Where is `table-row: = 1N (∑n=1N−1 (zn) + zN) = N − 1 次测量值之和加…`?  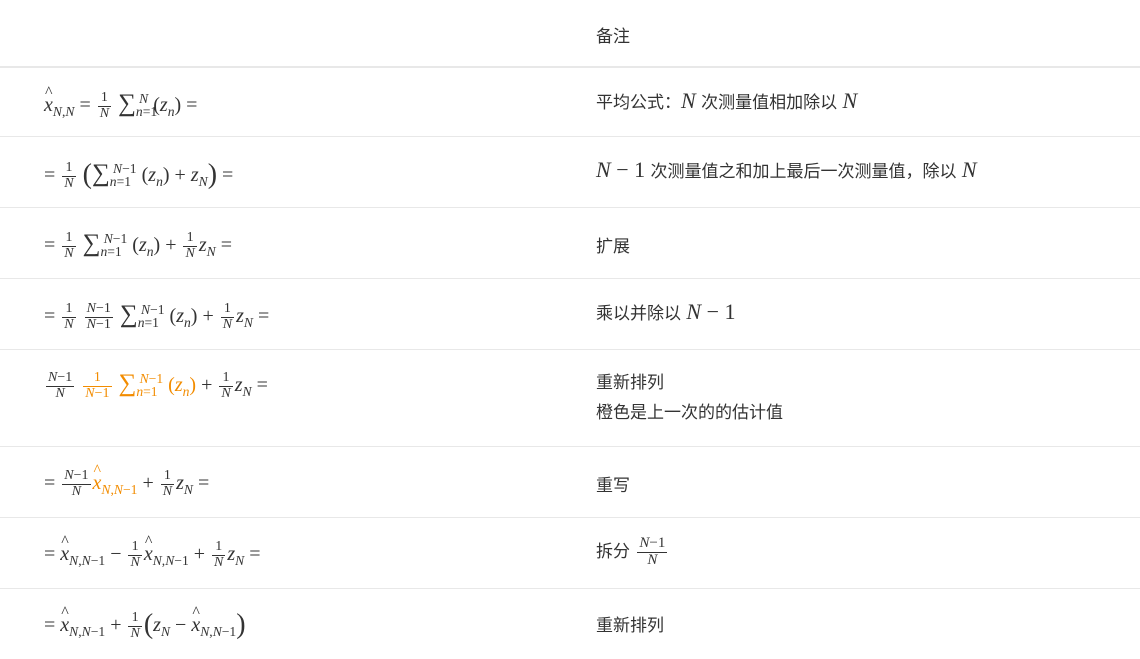
table-row: = 1N (∑n=1N−1 (zn) + zN) = N − 1 次测量值之和加… is located at coordinates (570, 172).